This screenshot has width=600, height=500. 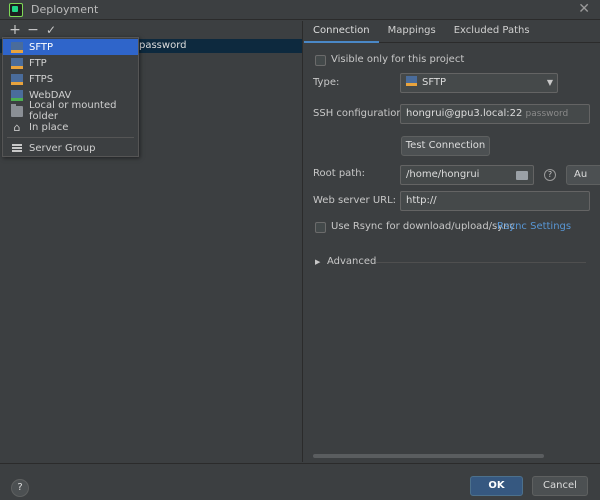 I want to click on horizontal-scrollbar, so click(x=428, y=456).